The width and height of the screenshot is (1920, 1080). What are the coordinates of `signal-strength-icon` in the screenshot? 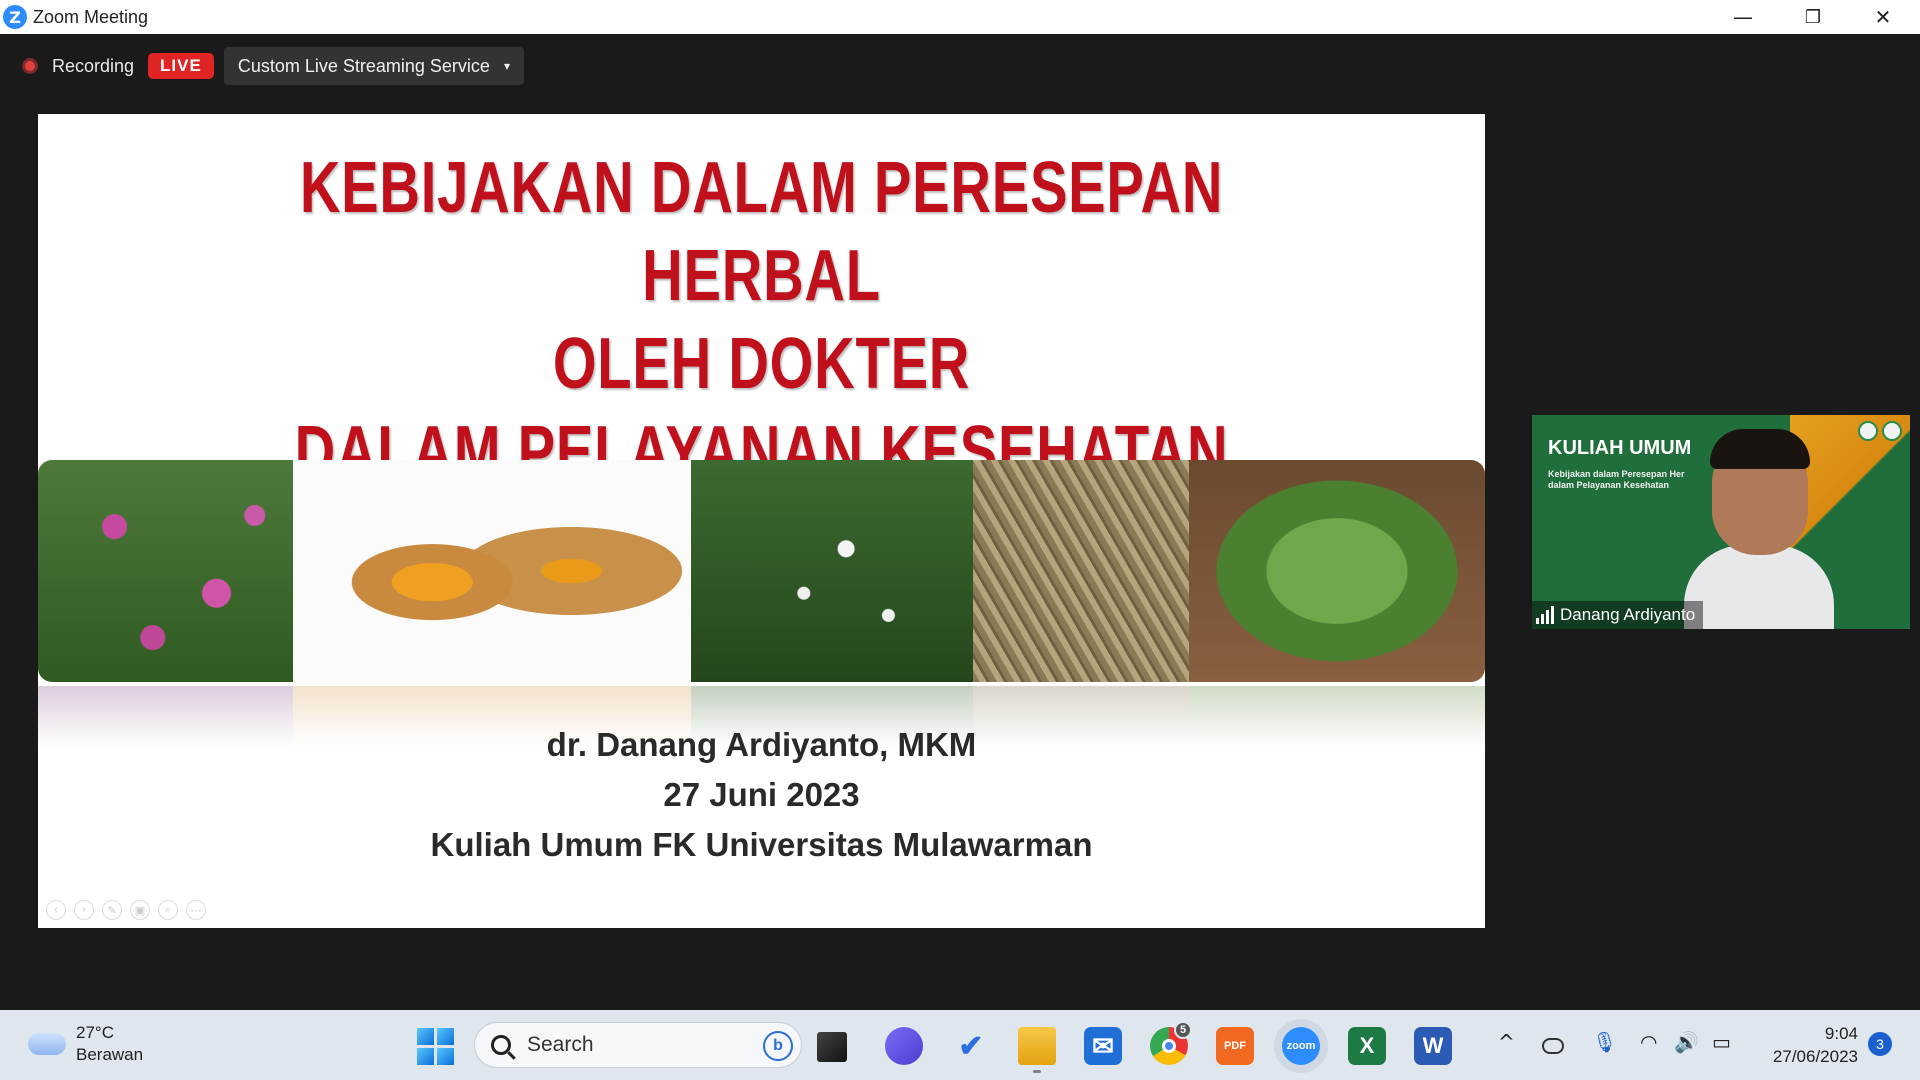 It's located at (1545, 615).